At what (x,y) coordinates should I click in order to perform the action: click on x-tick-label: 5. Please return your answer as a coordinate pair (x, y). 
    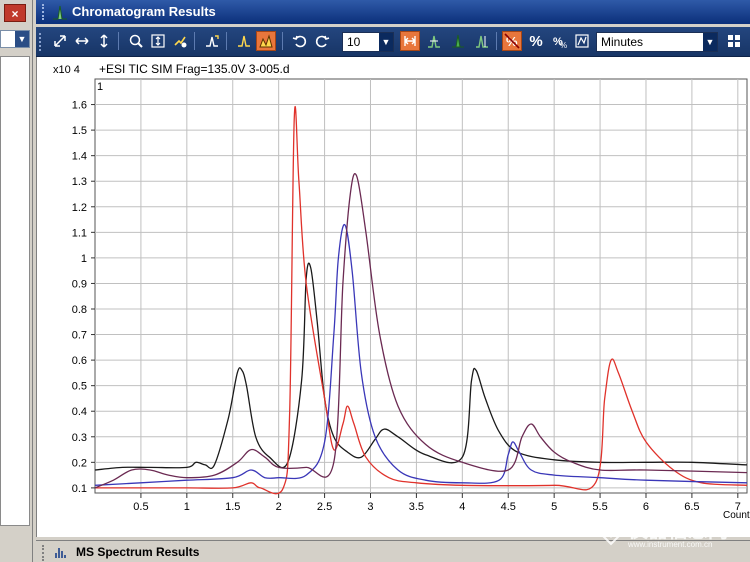
    Looking at the image, I should click on (554, 507).